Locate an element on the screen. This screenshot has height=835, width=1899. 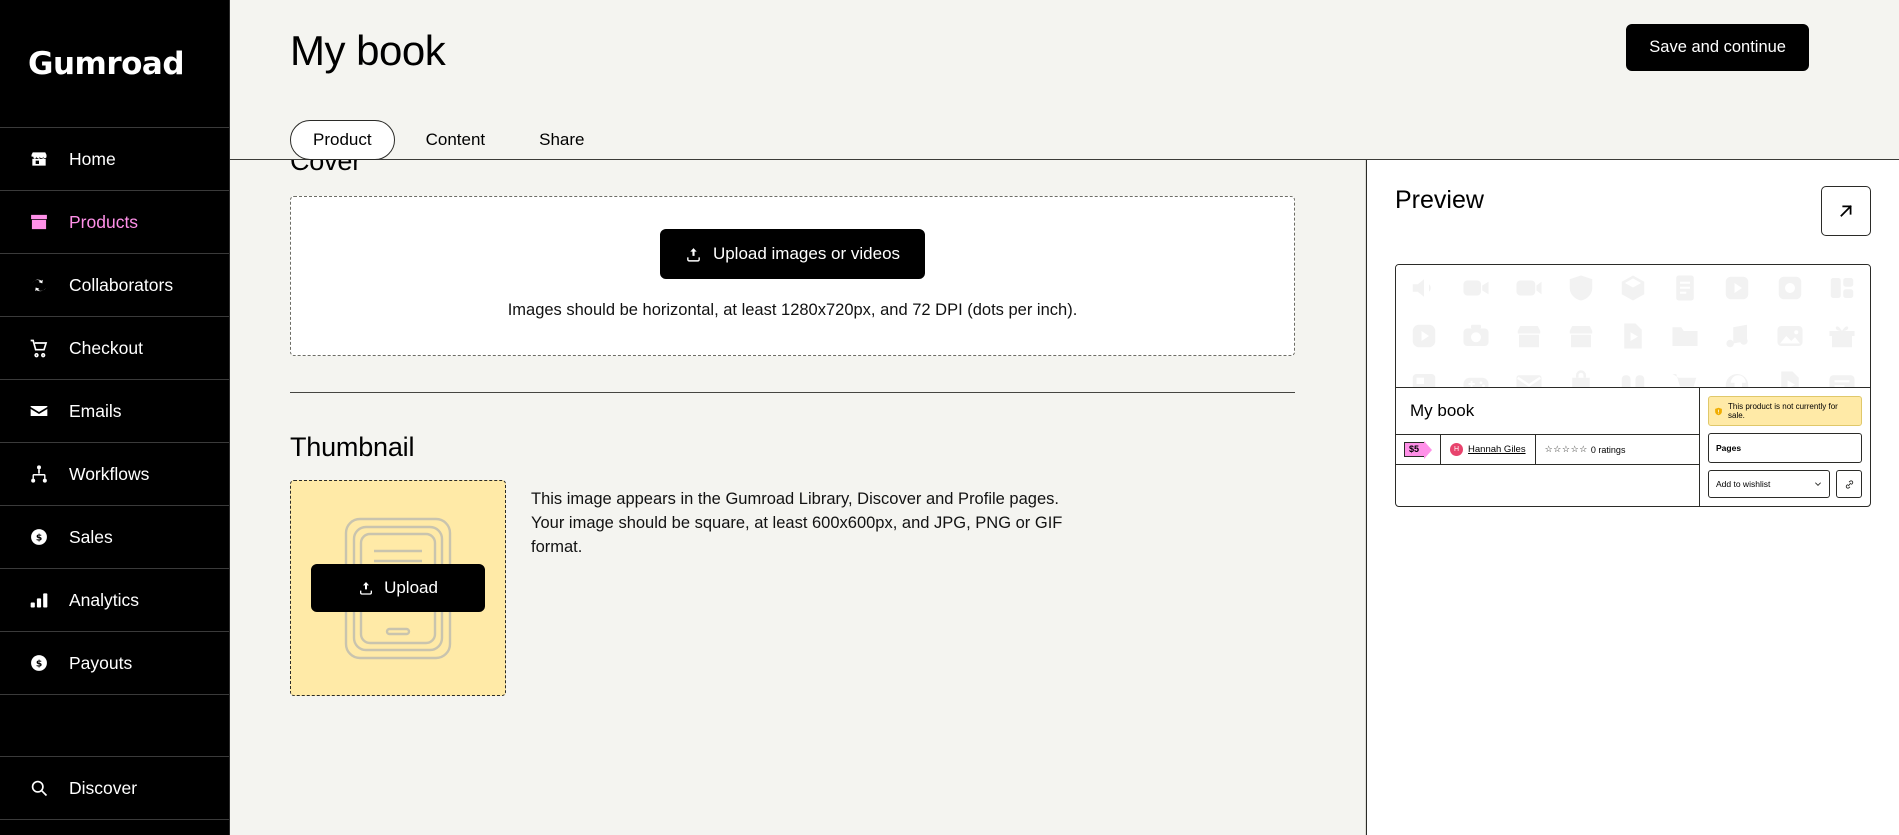
sidebar-item-label: Checkout is located at coordinates (106, 347).